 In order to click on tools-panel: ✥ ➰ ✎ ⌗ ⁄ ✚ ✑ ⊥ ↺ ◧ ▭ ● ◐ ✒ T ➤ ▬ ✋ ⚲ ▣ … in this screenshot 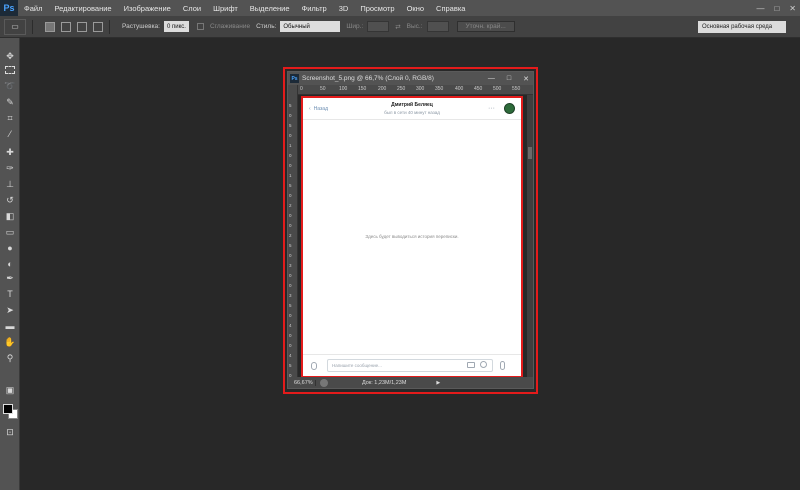, I will do `click(10, 264)`.